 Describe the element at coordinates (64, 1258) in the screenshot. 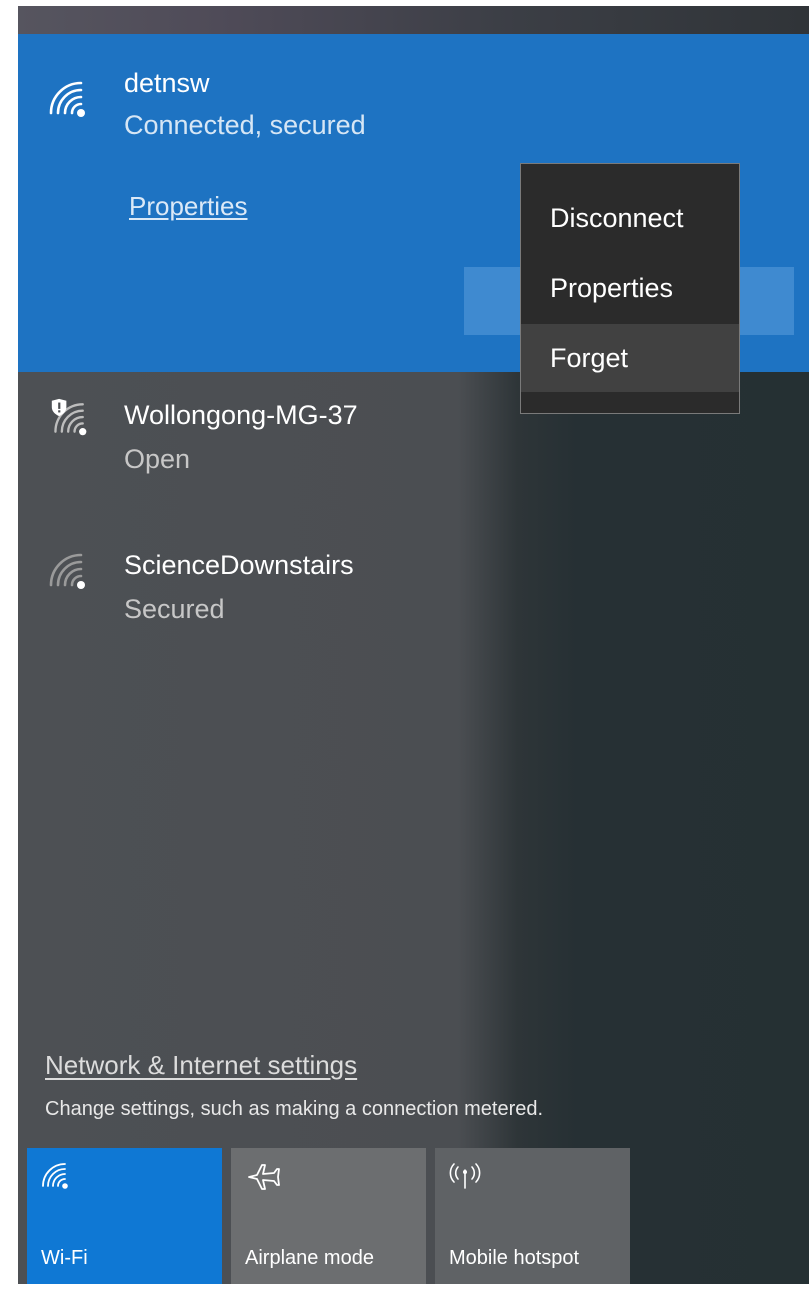

I see `wifi-tile-label: Wi-Fi` at that location.